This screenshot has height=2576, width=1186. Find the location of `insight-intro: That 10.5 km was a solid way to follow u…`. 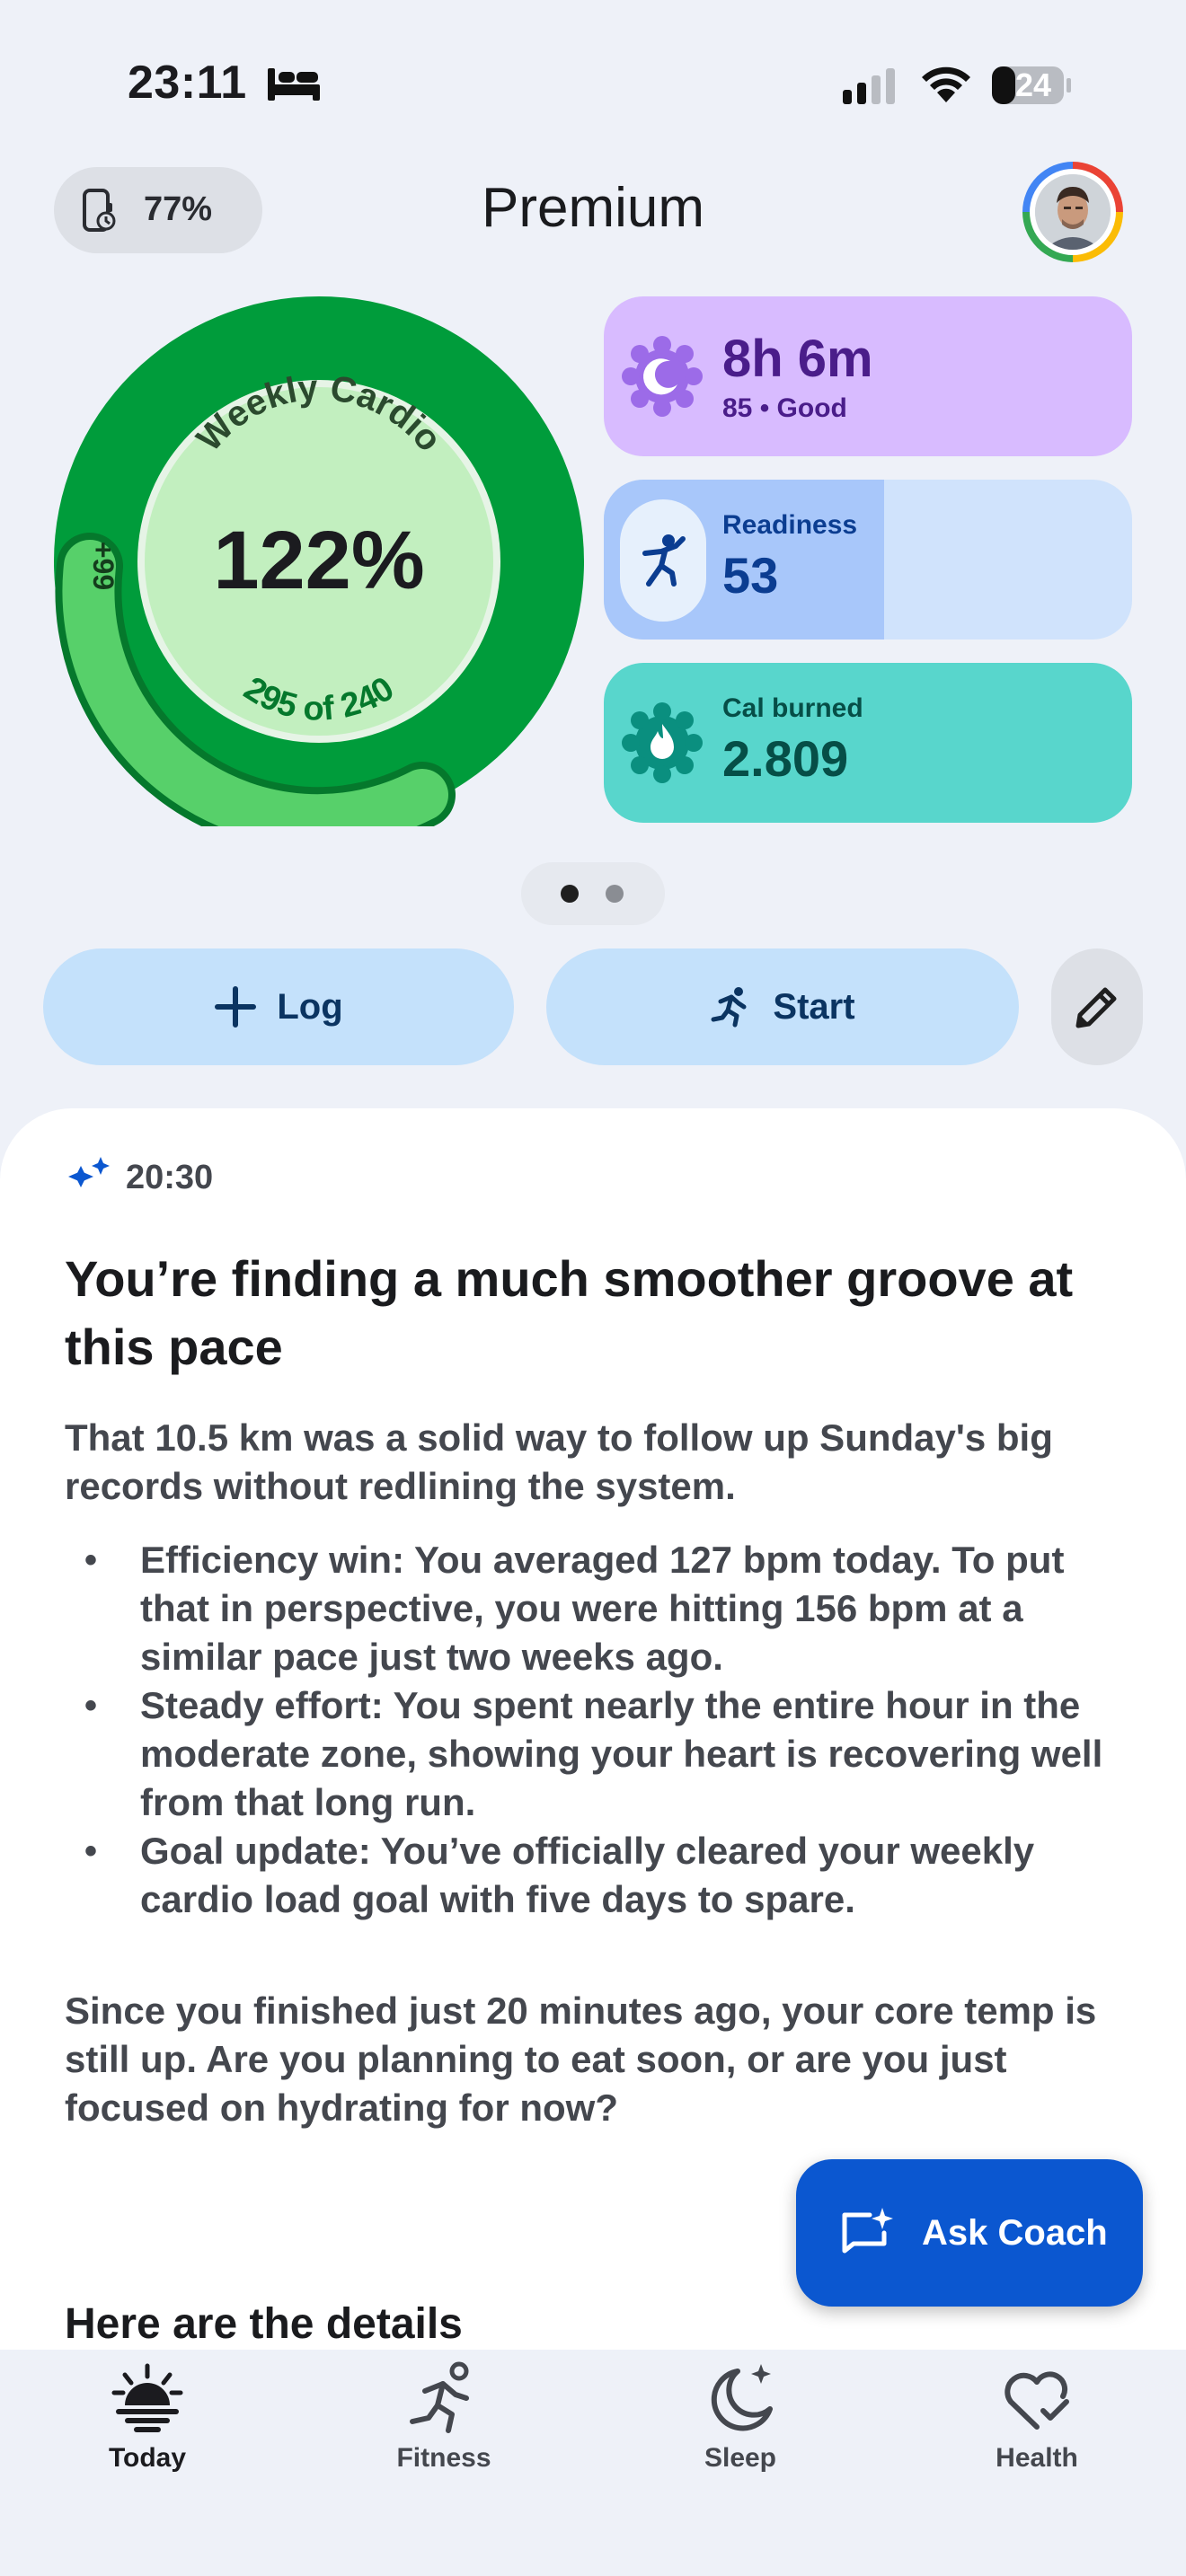

insight-intro: That 10.5 km was a solid way to follow u… is located at coordinates (559, 1461).